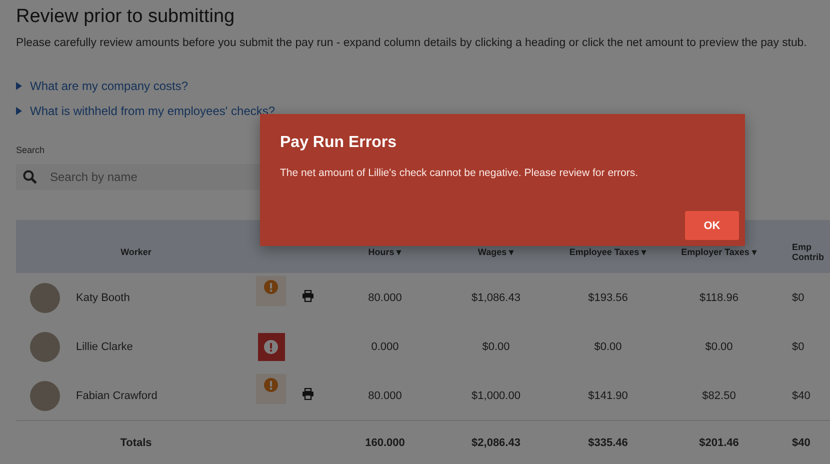  I want to click on worker-name: Katy Booth, so click(103, 298).